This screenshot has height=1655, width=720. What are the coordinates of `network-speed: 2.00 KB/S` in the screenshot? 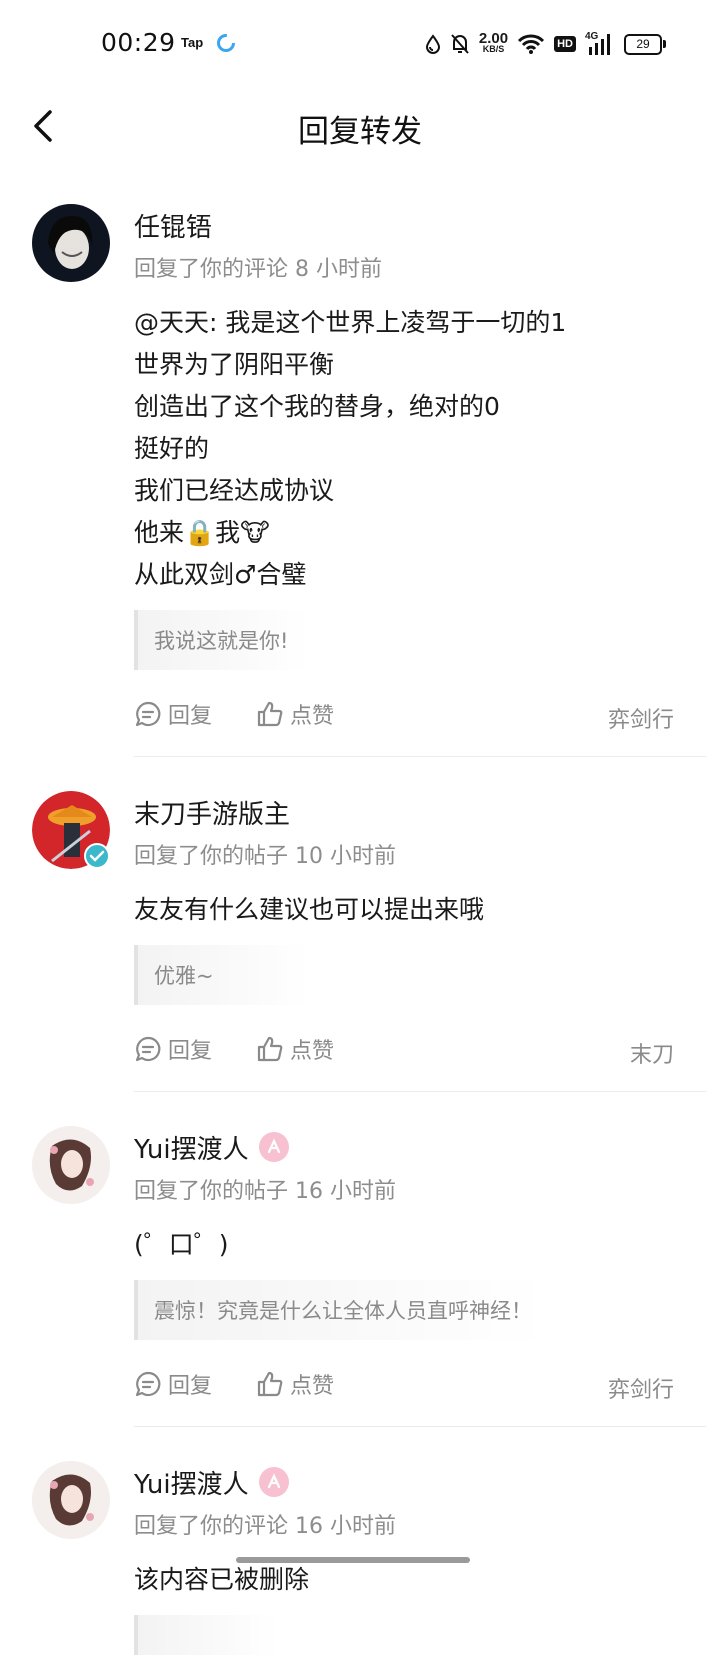 It's located at (493, 42).